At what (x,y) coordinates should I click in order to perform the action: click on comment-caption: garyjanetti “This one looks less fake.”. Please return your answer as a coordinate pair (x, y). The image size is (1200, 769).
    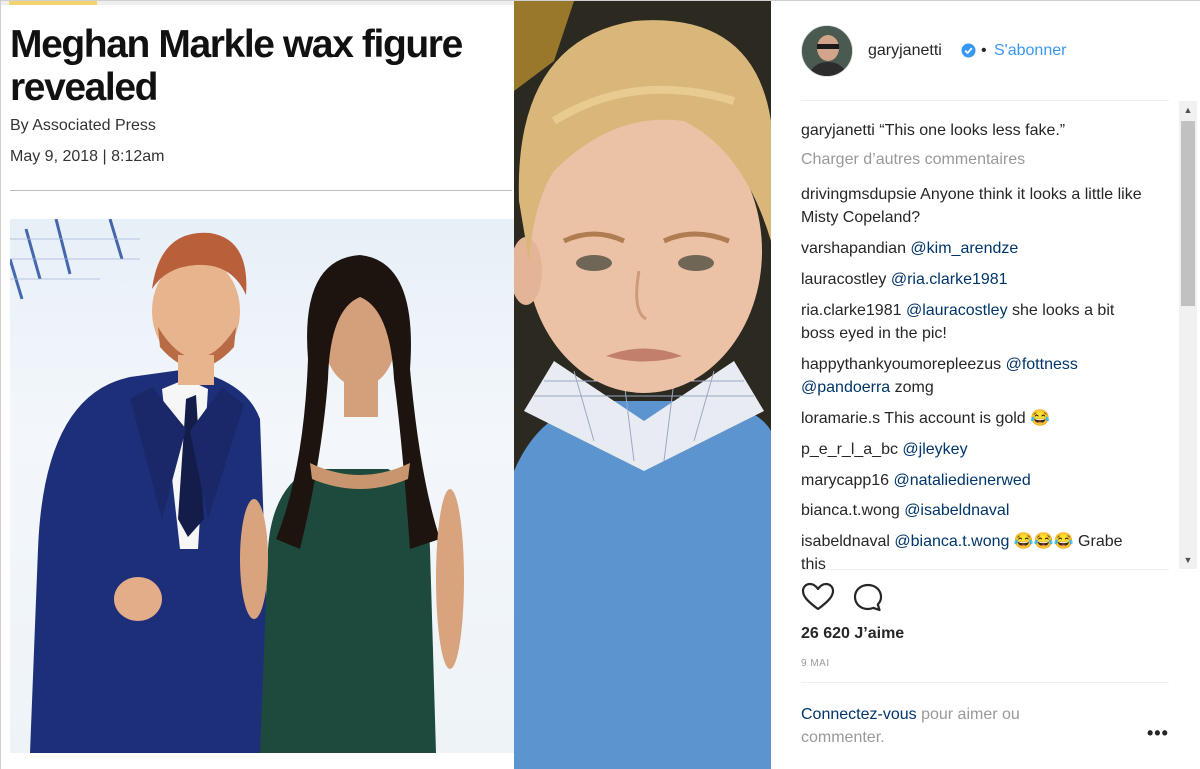
    Looking at the image, I should click on (974, 130).